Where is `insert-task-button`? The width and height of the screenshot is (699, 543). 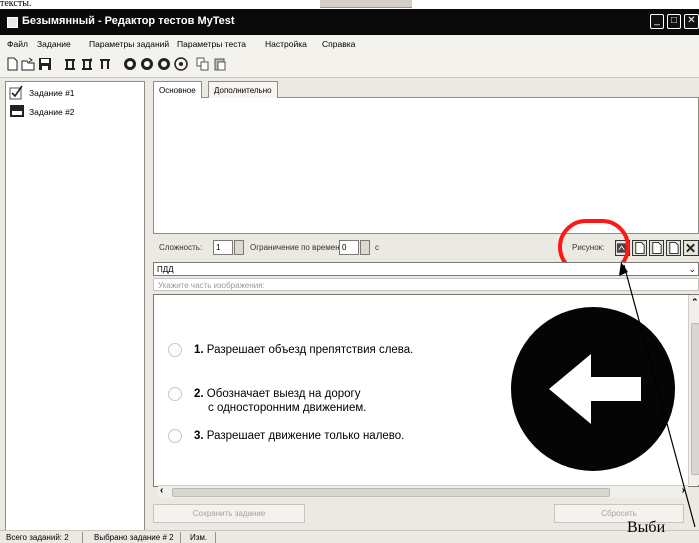
insert-task-button is located at coordinates (86, 63).